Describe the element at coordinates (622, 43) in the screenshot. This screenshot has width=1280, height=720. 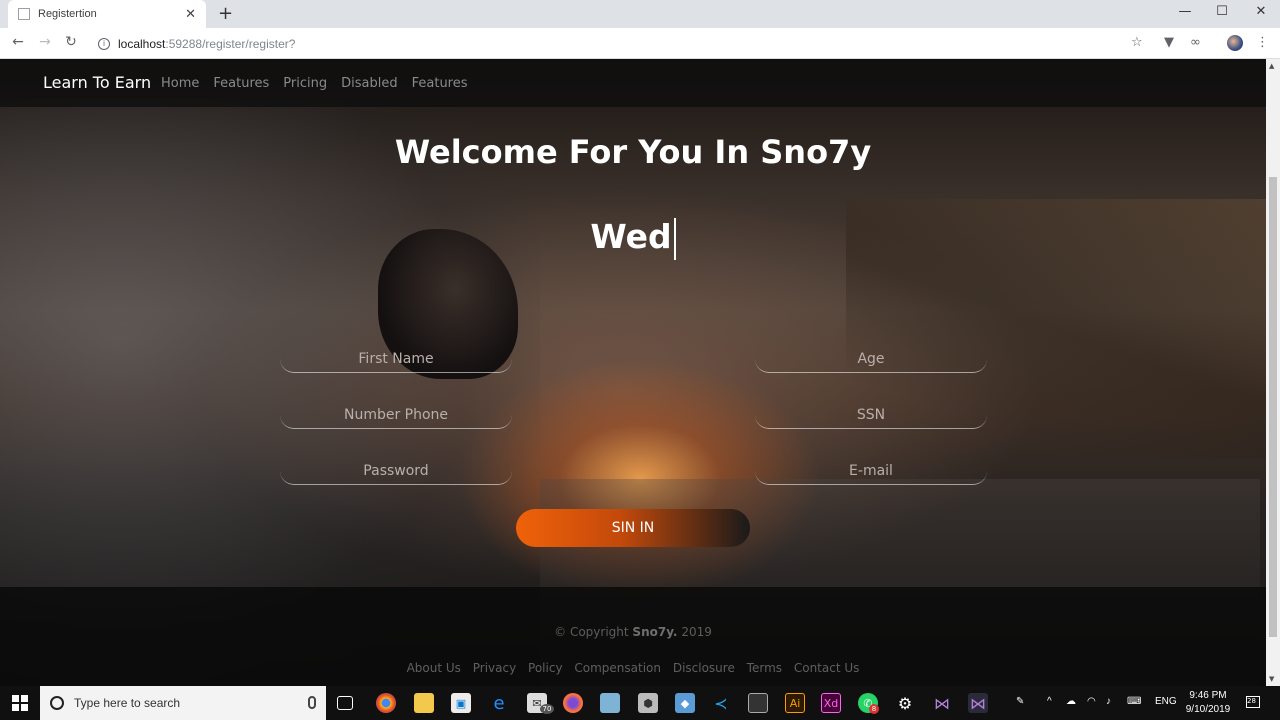
I see `address-bar: i localhost:59288/register/register?` at that location.